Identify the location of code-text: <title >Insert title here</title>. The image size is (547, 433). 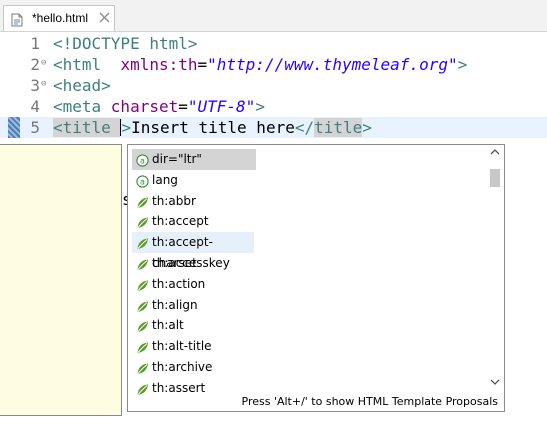
(212, 127).